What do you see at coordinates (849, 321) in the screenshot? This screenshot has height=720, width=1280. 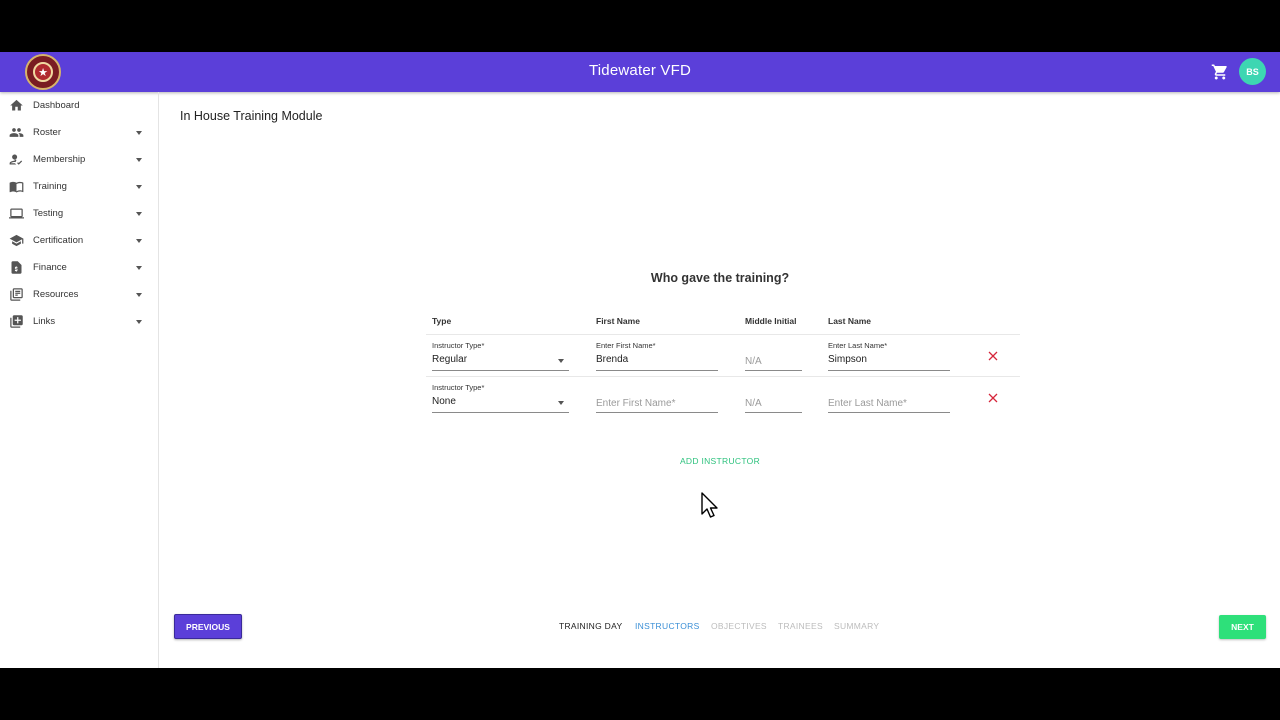 I see `column-header-last-name: Last Name` at bounding box center [849, 321].